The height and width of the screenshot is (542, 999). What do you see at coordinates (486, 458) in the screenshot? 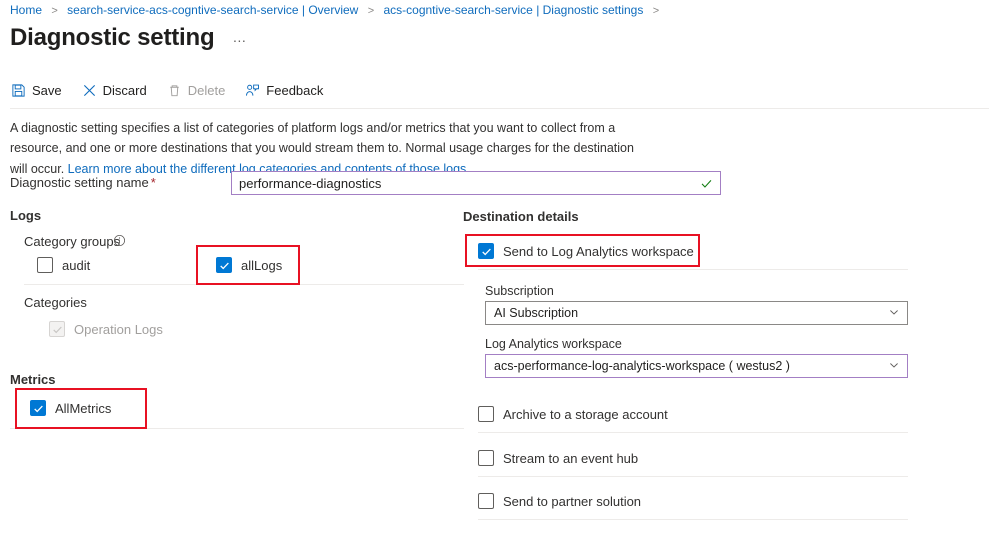
I see `checkbox-stream-event-hub` at bounding box center [486, 458].